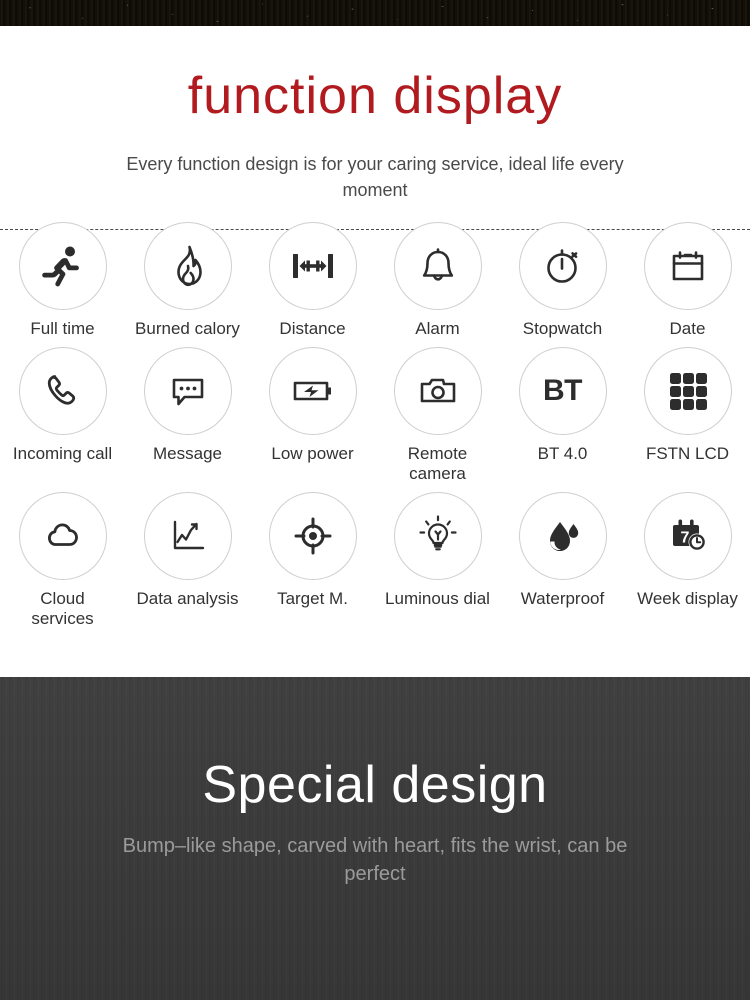 The width and height of the screenshot is (750, 1000). I want to click on feature-label: Week display, so click(687, 599).